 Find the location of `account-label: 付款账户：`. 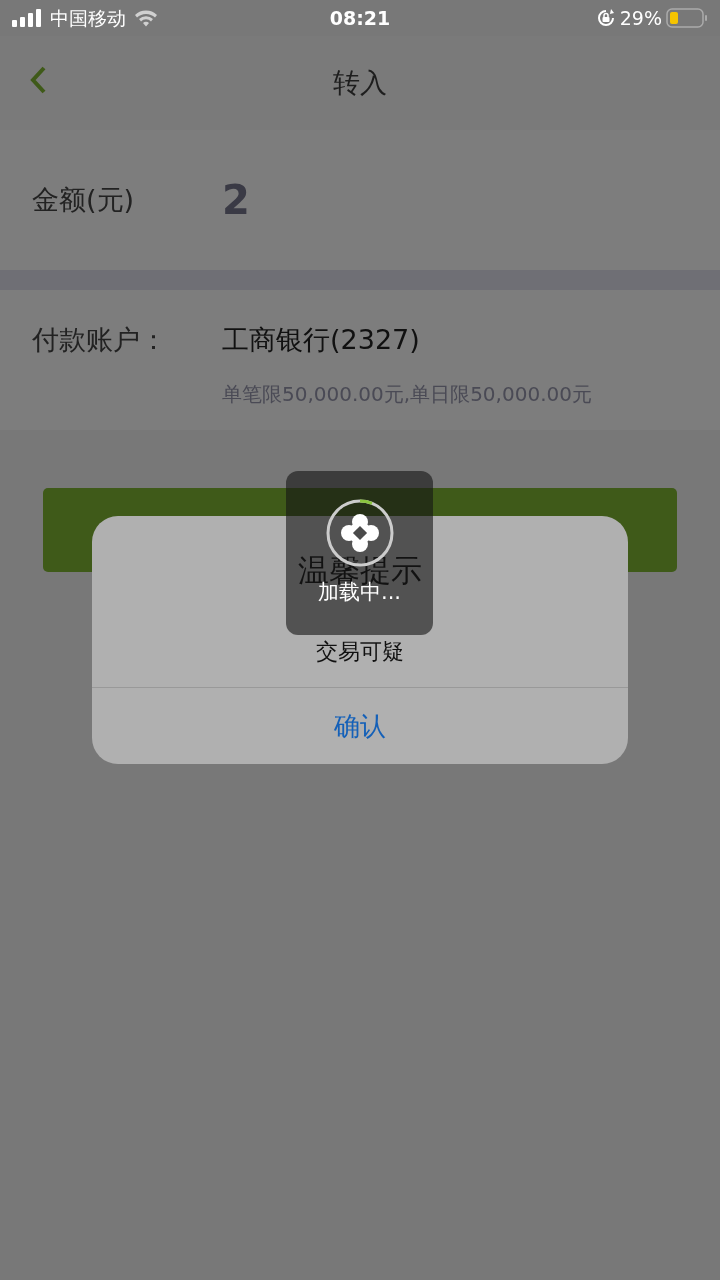

account-label: 付款账户： is located at coordinates (100, 340).